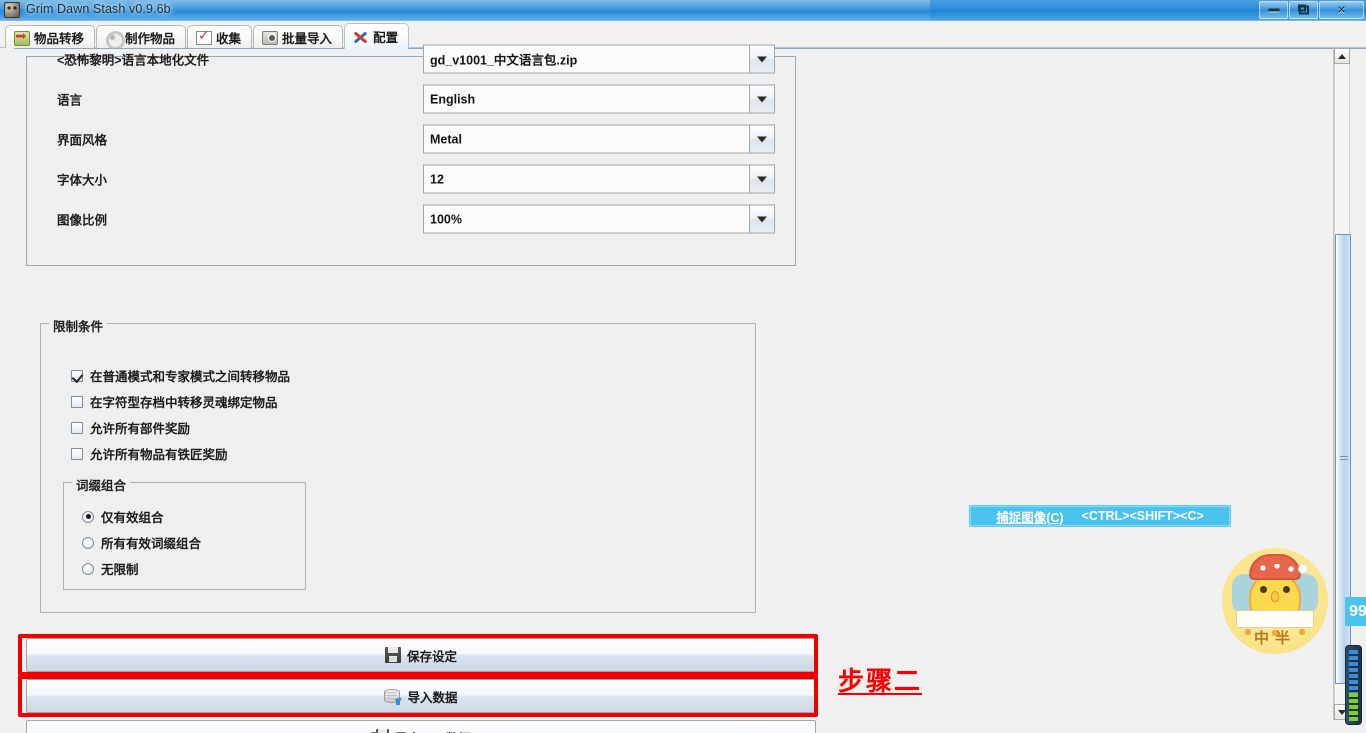 This screenshot has width=1366, height=733. Describe the element at coordinates (880, 681) in the screenshot. I see `step-annotation: 步骤二` at that location.